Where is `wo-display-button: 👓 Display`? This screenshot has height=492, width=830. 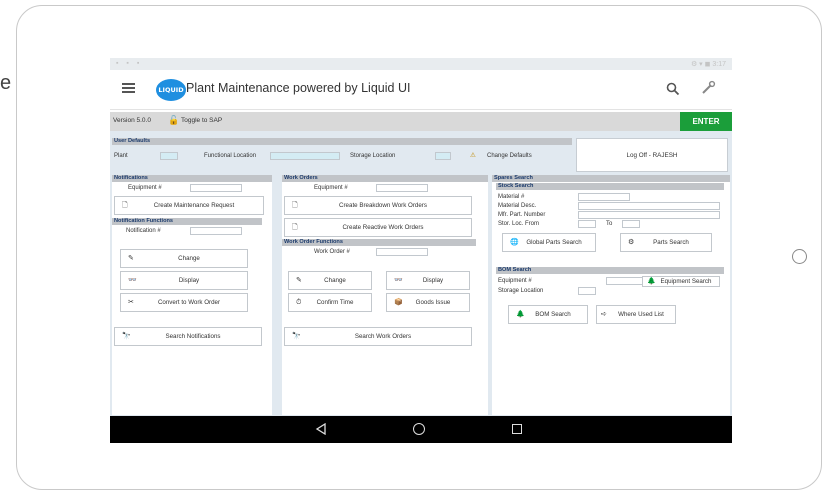
wo-display-button: 👓 Display is located at coordinates (428, 280).